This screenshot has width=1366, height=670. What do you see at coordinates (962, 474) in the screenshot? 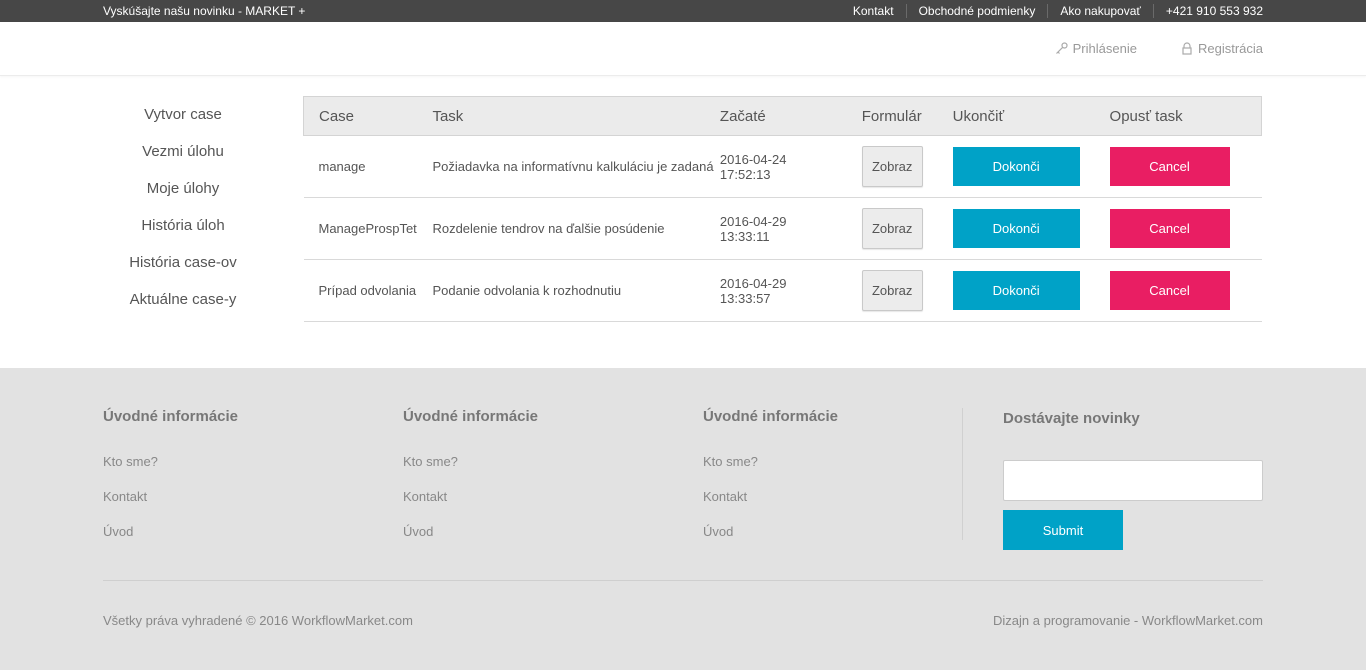
I see `footer-divider` at bounding box center [962, 474].